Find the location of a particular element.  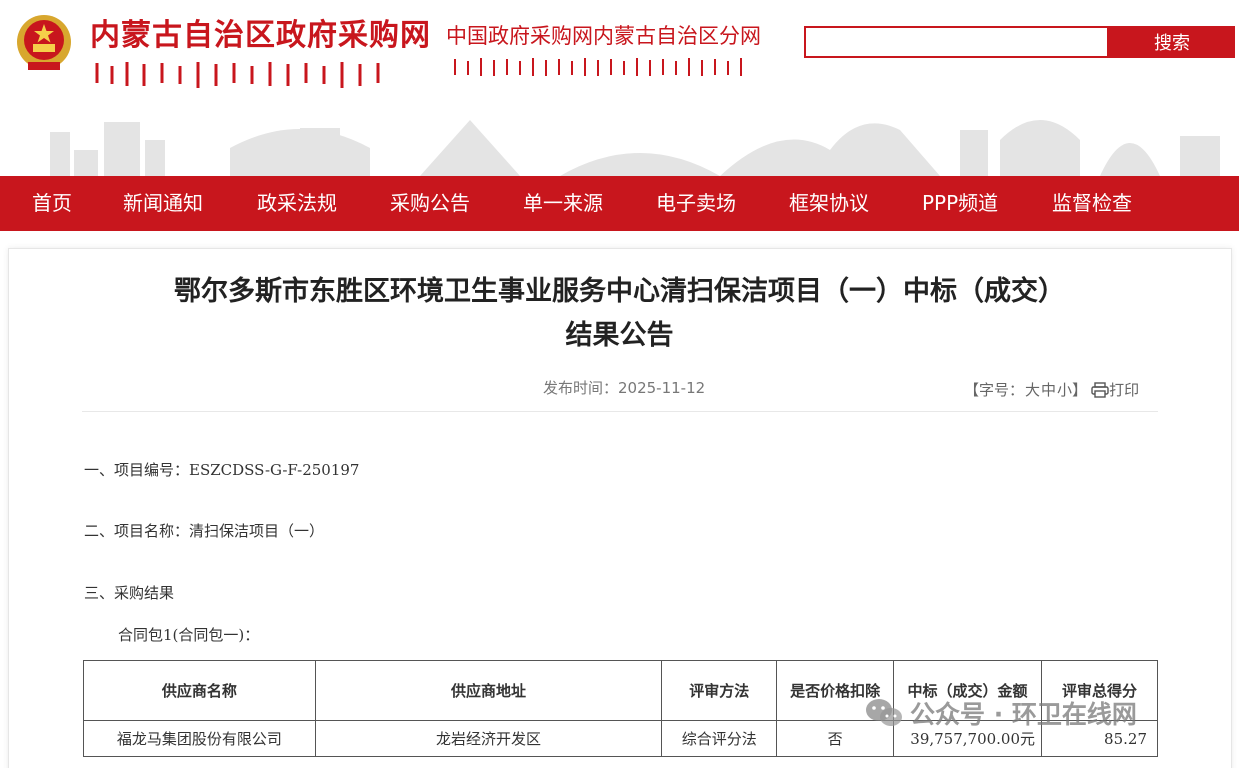

wechat-icon is located at coordinates (884, 712).